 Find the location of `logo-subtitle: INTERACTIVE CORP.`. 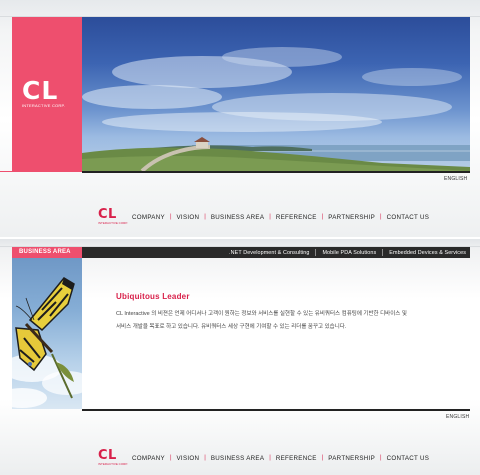

logo-subtitle: INTERACTIVE CORP. is located at coordinates (44, 105).